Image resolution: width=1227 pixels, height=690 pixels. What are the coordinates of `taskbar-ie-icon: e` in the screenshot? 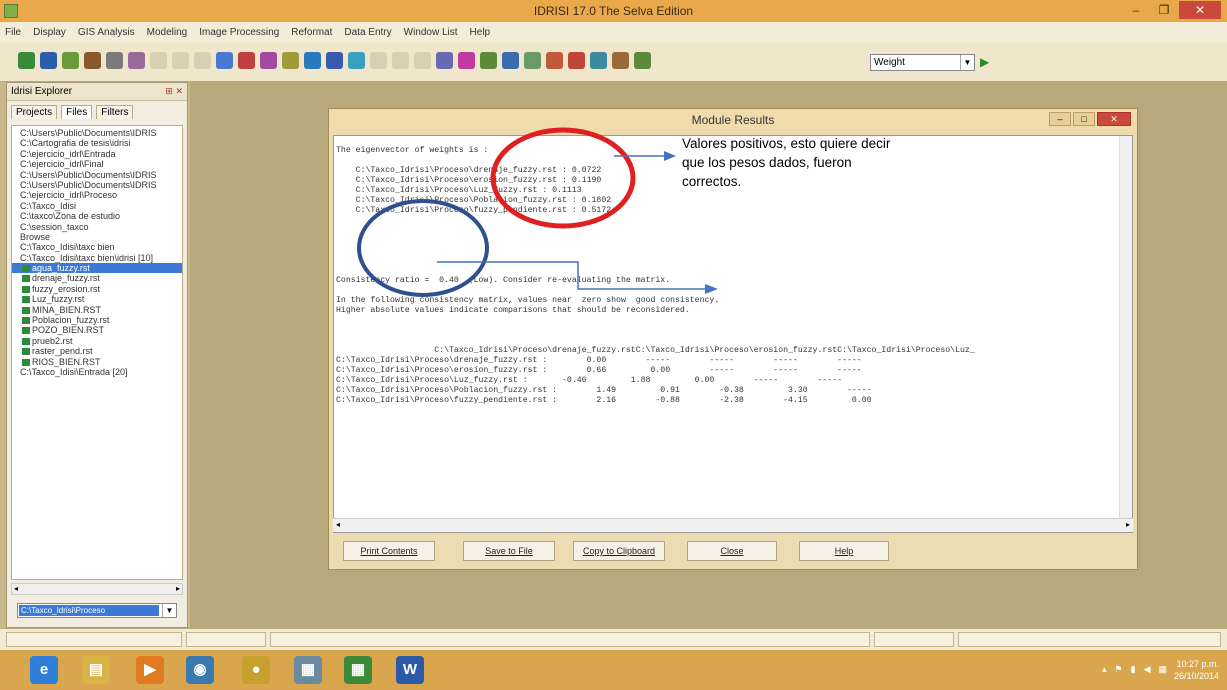 It's located at (44, 670).